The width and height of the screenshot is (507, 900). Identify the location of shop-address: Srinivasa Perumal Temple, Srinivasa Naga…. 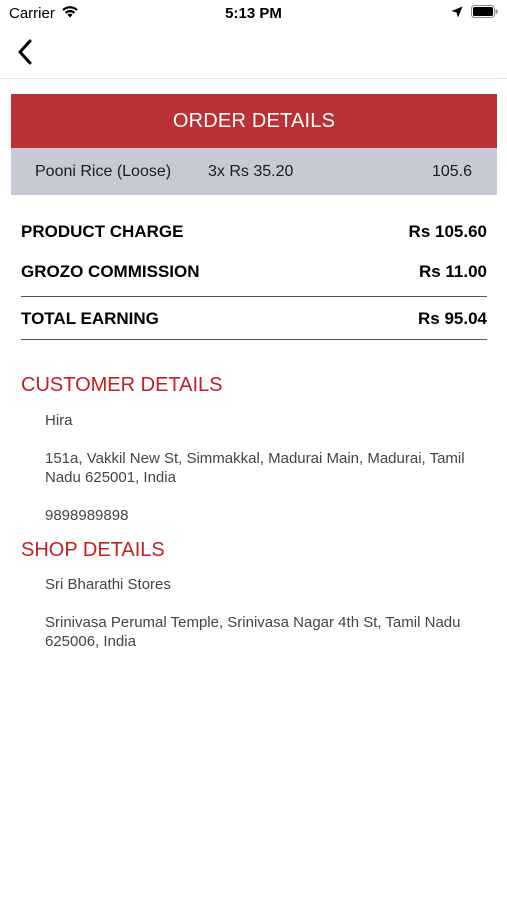
(253, 632).